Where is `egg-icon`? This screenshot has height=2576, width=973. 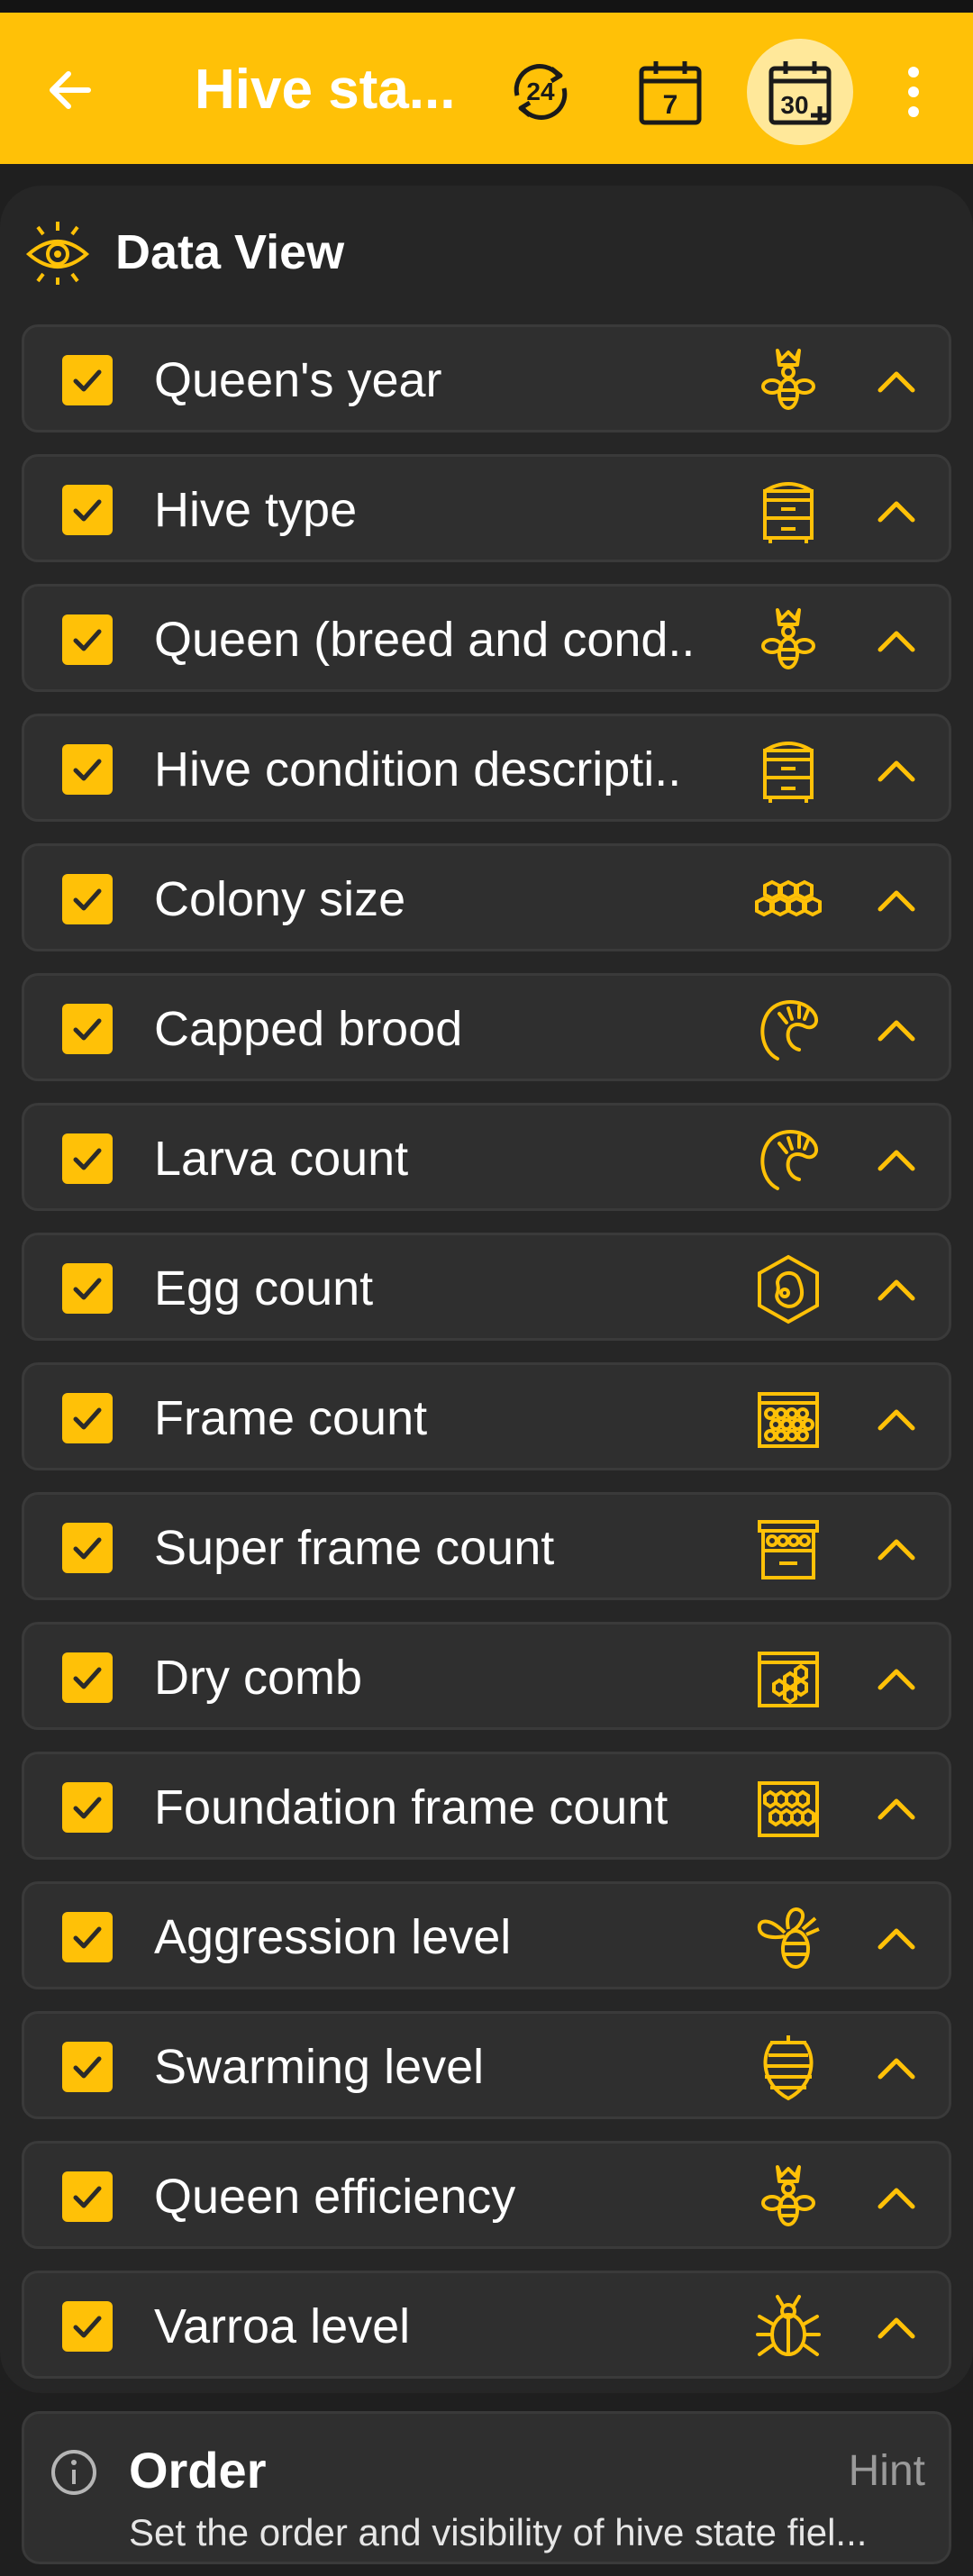
egg-icon is located at coordinates (788, 1289).